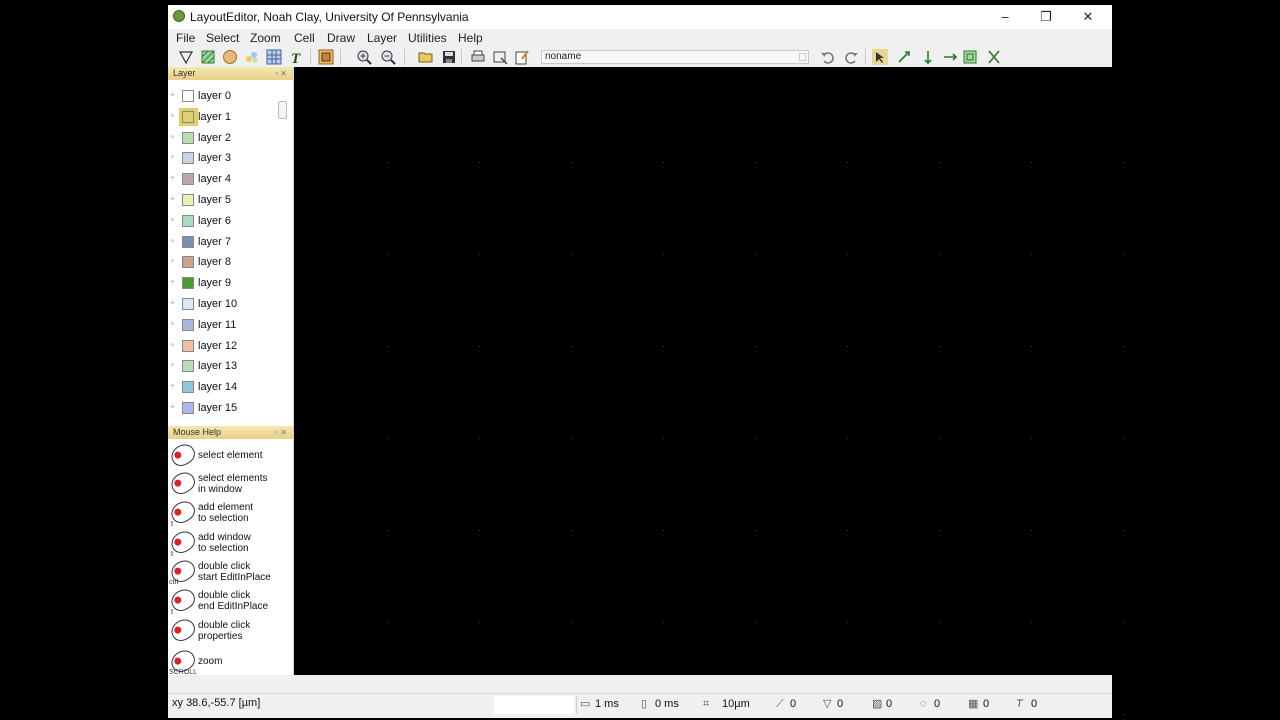  Describe the element at coordinates (802, 57) in the screenshot. I see `combo-dropdown-icon` at that location.